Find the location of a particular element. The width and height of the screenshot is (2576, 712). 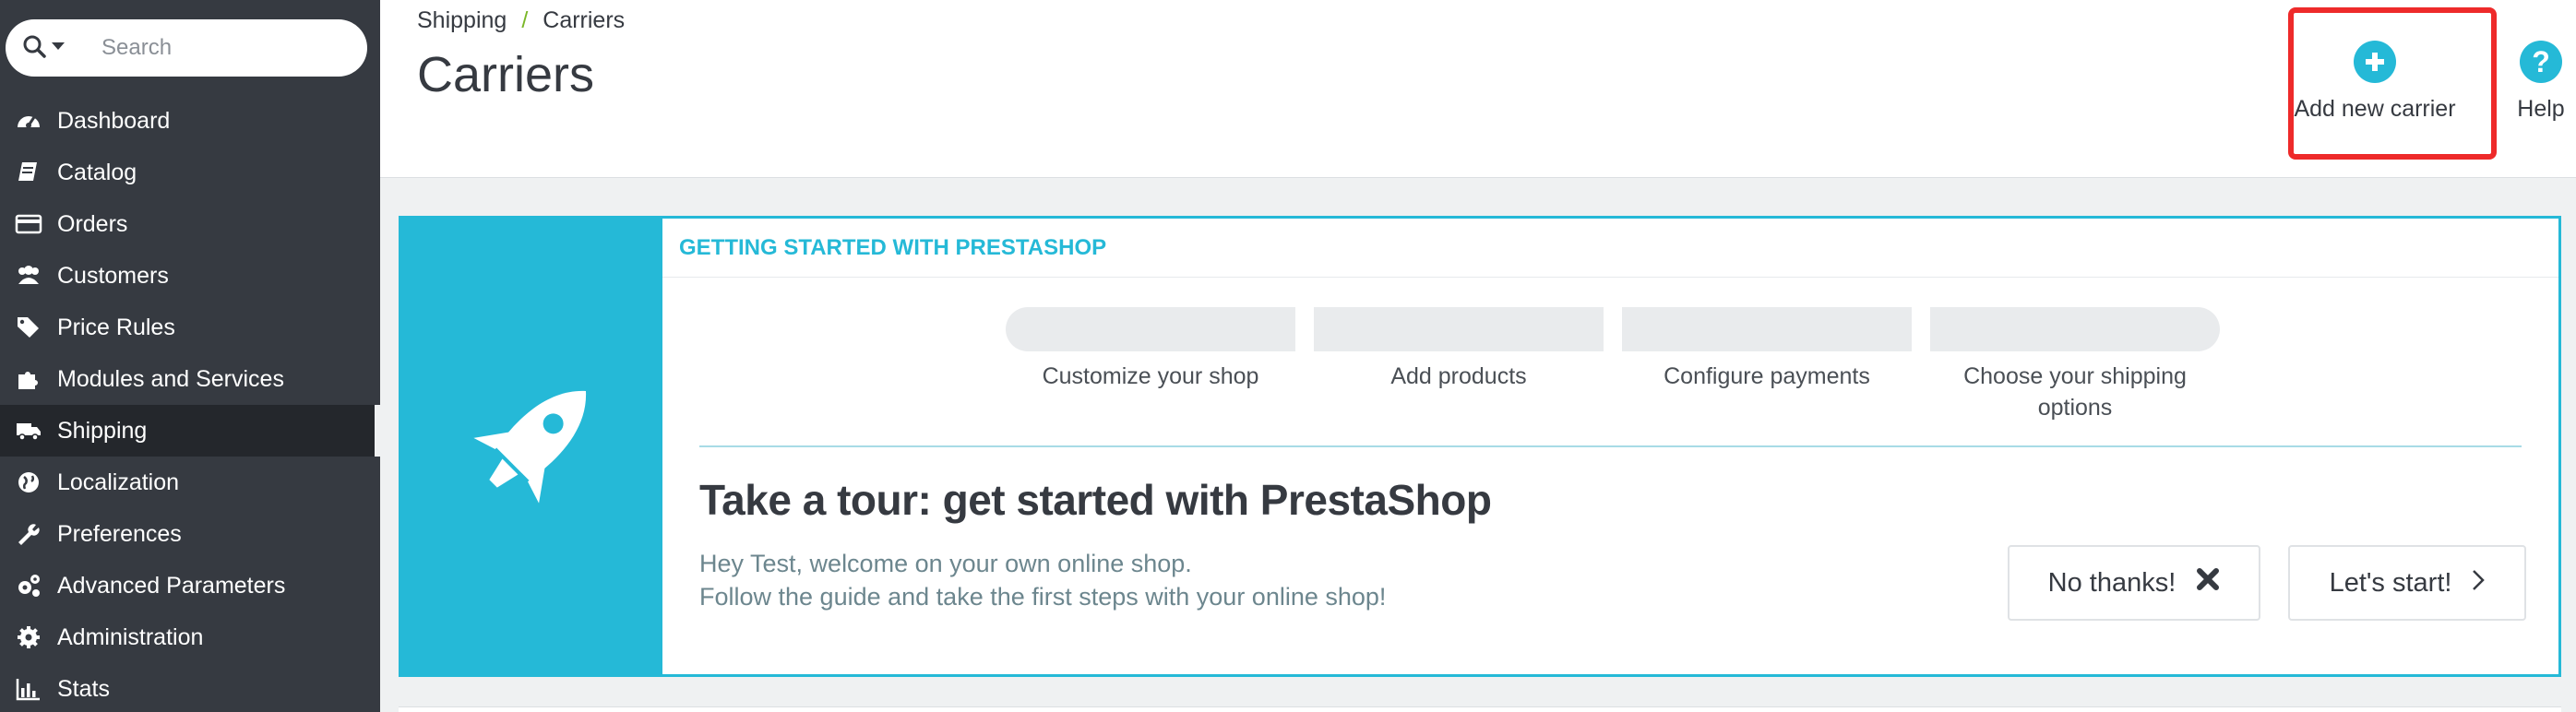

breadcrumb: Shipping / Carriers is located at coordinates (521, 20).